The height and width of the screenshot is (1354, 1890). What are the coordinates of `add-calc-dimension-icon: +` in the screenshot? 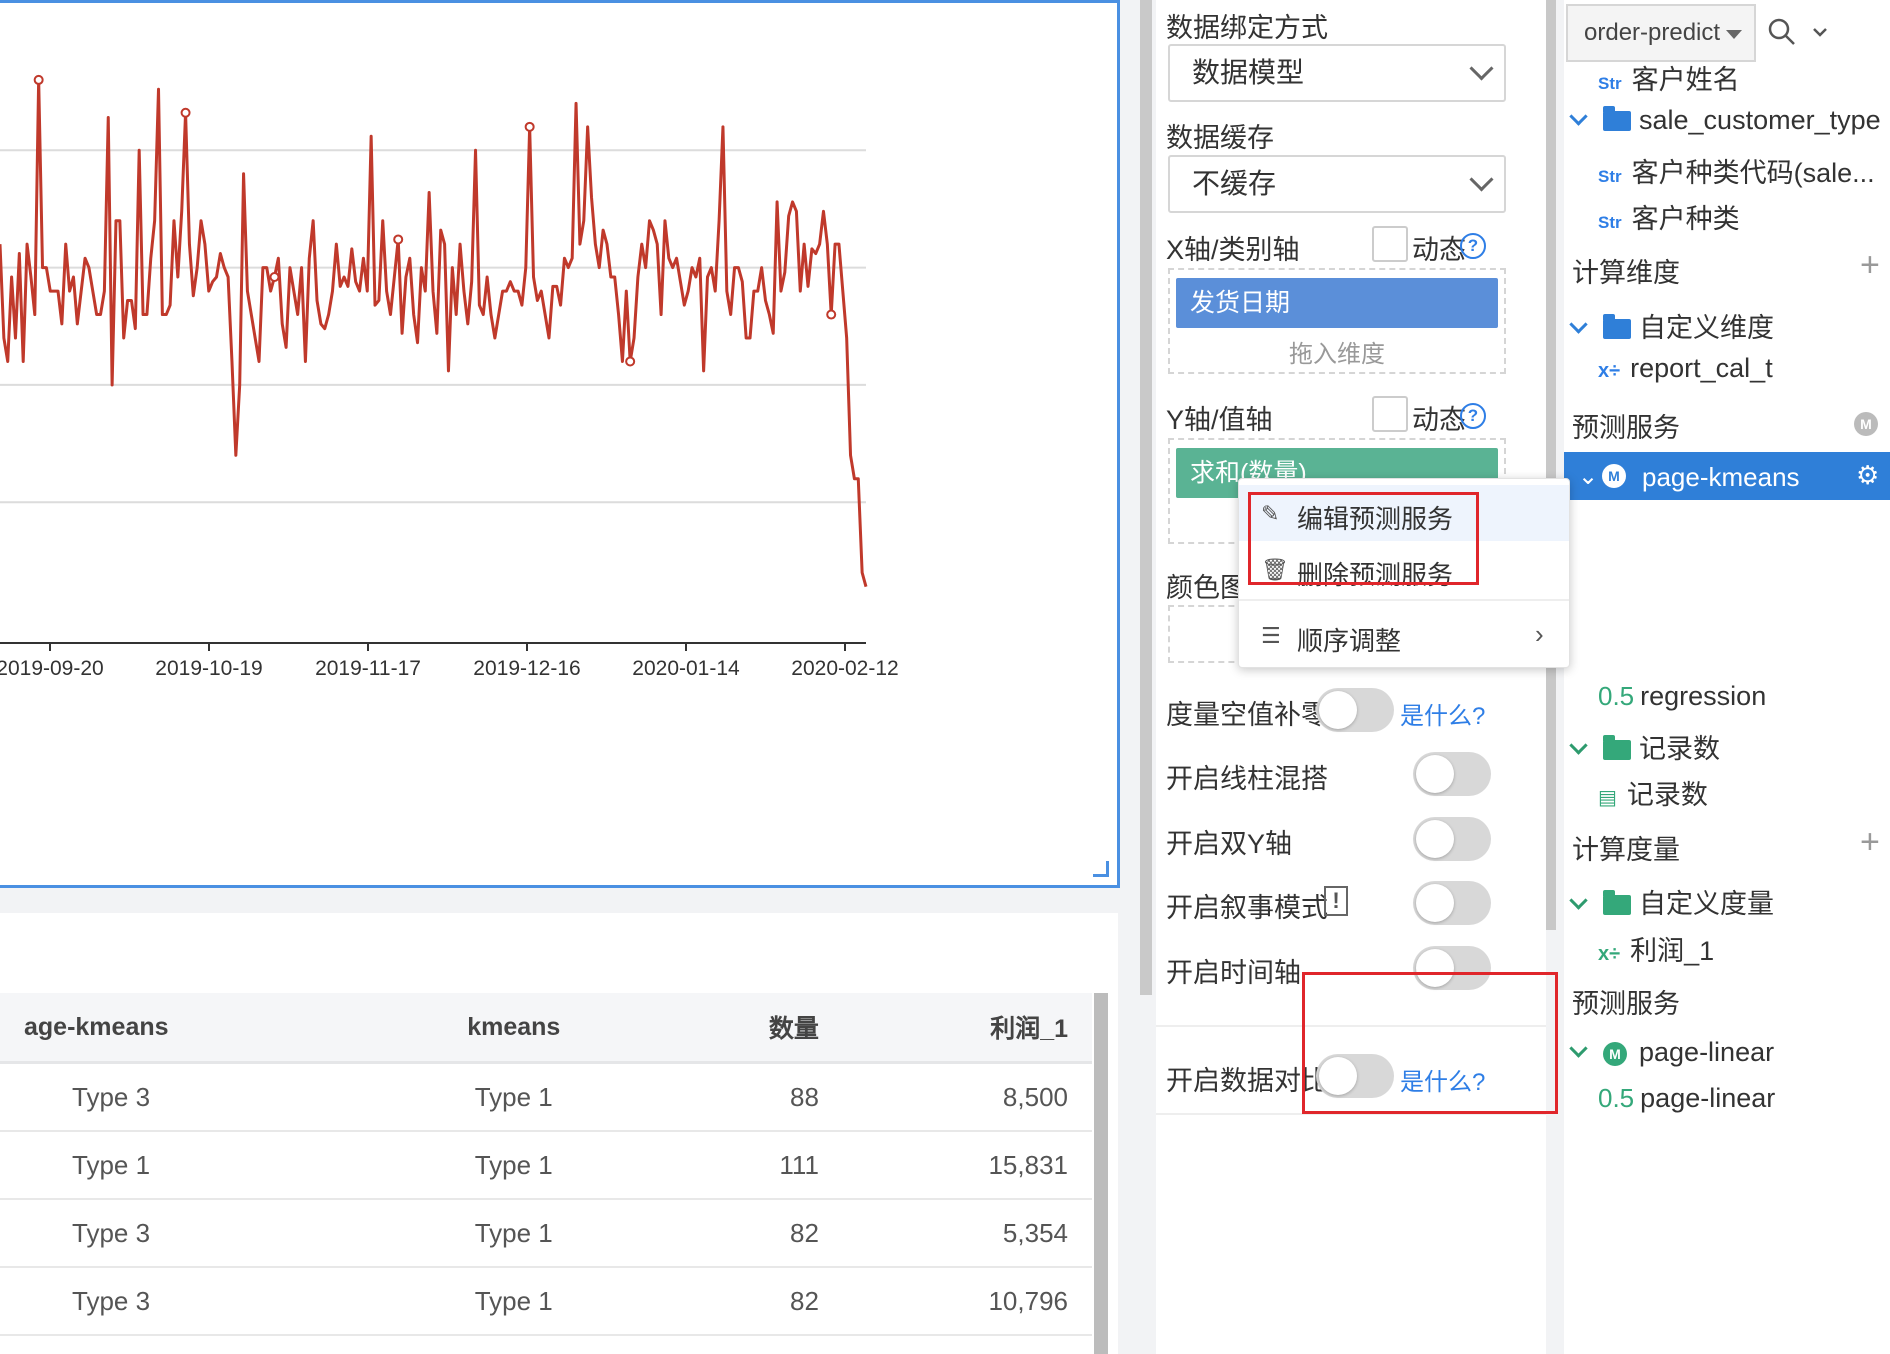 It's located at (1870, 265).